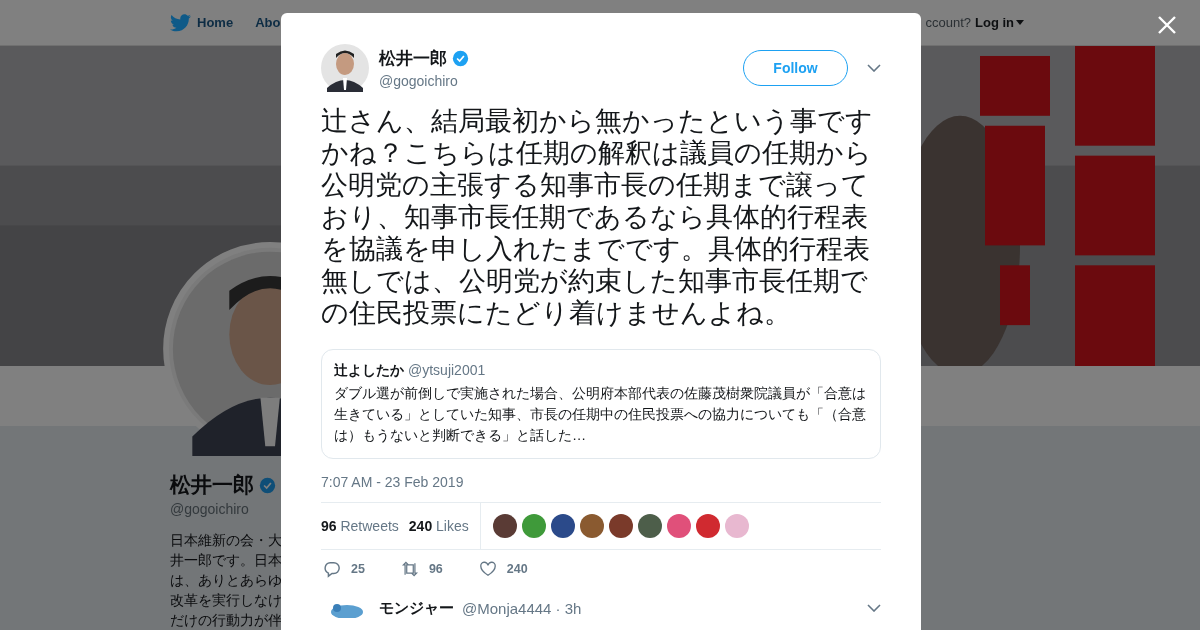 The width and height of the screenshot is (1200, 630). Describe the element at coordinates (409, 569) in the screenshot. I see `retweet-icon` at that location.